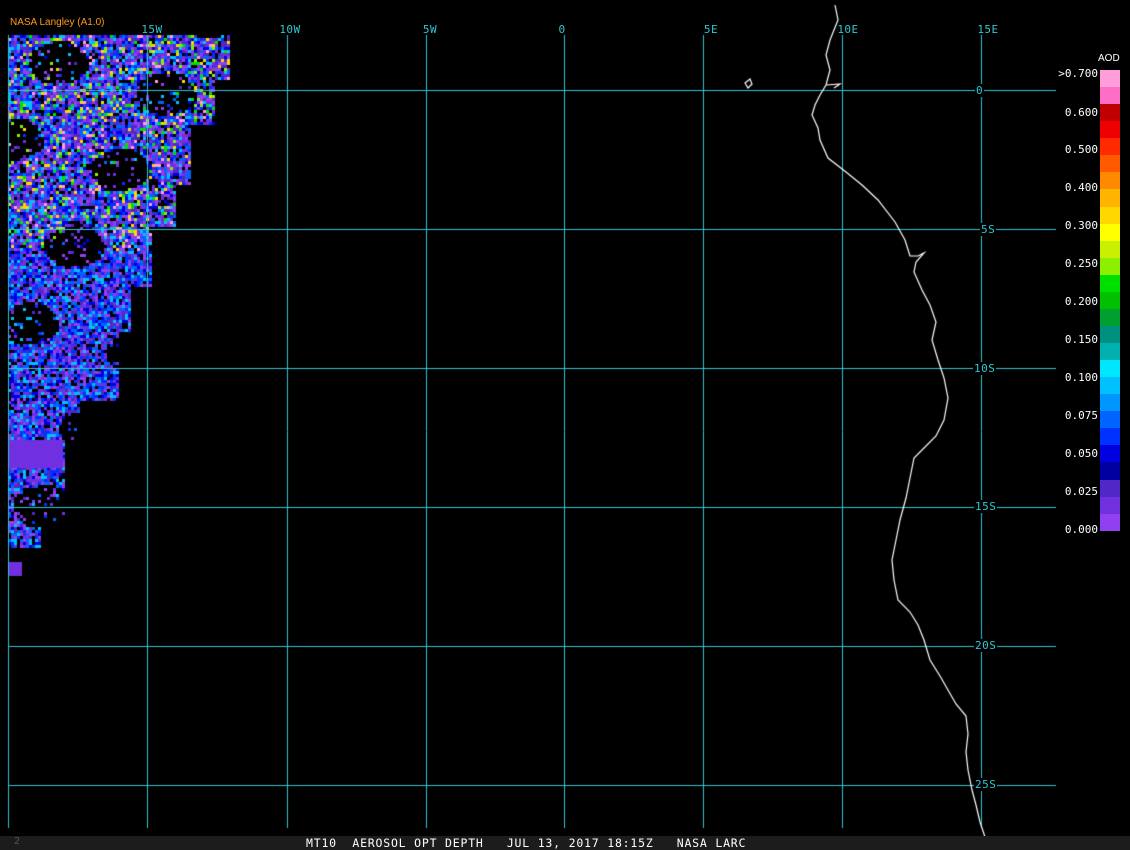 The image size is (1130, 850). Describe the element at coordinates (1081, 491) in the screenshot. I see `legend-tick: 0.025` at that location.